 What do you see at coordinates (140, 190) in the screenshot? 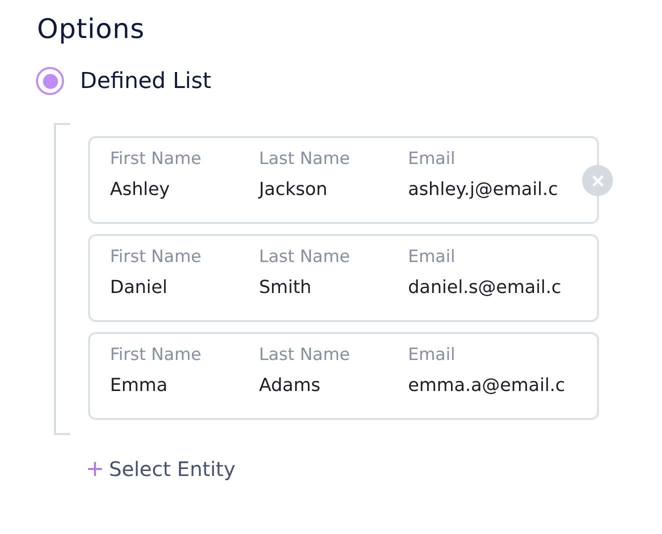
I see `field-value: Ashley` at bounding box center [140, 190].